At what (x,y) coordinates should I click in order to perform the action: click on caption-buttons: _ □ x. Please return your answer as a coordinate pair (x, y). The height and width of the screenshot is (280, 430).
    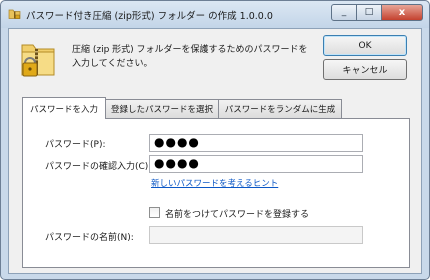
    Looking at the image, I should click on (377, 12).